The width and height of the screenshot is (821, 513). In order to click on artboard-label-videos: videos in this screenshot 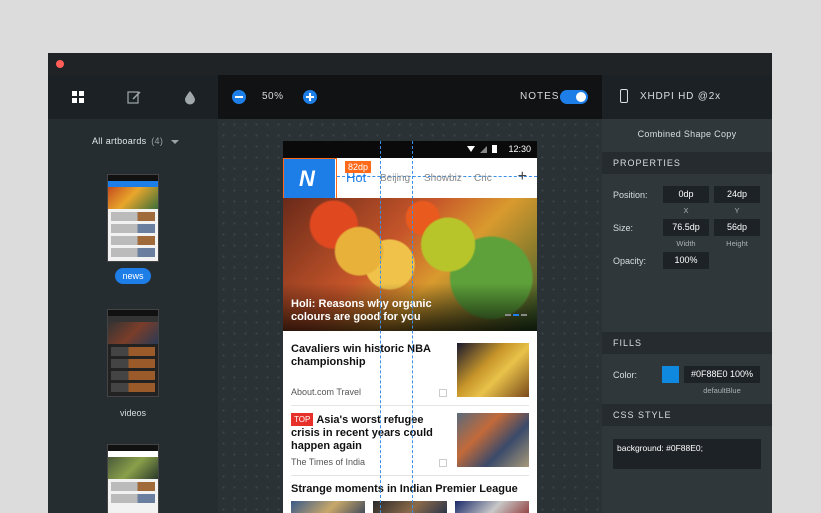, I will do `click(133, 413)`.